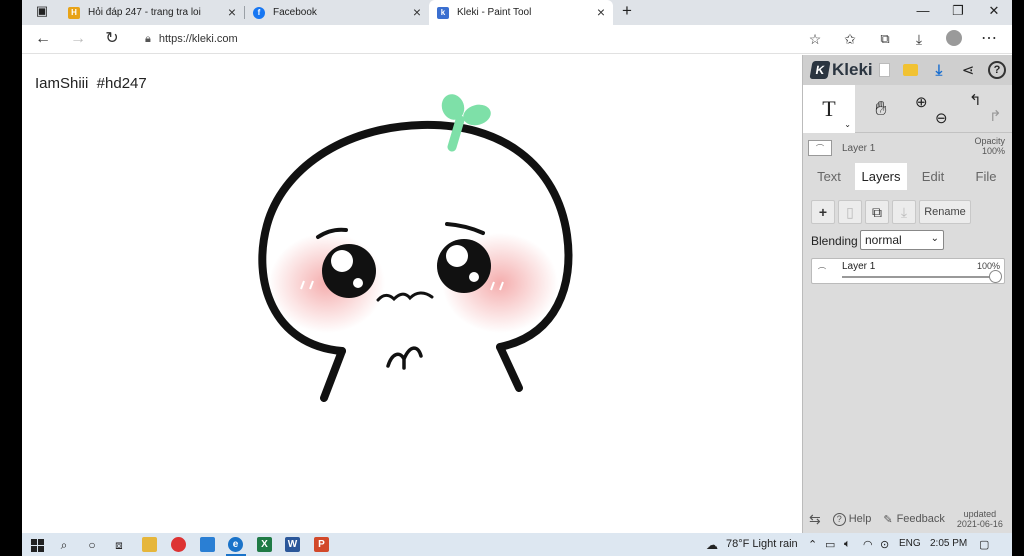 Image resolution: width=1024 pixels, height=556 pixels. Describe the element at coordinates (712, 545) in the screenshot. I see `weather-icon: ☁︎` at that location.